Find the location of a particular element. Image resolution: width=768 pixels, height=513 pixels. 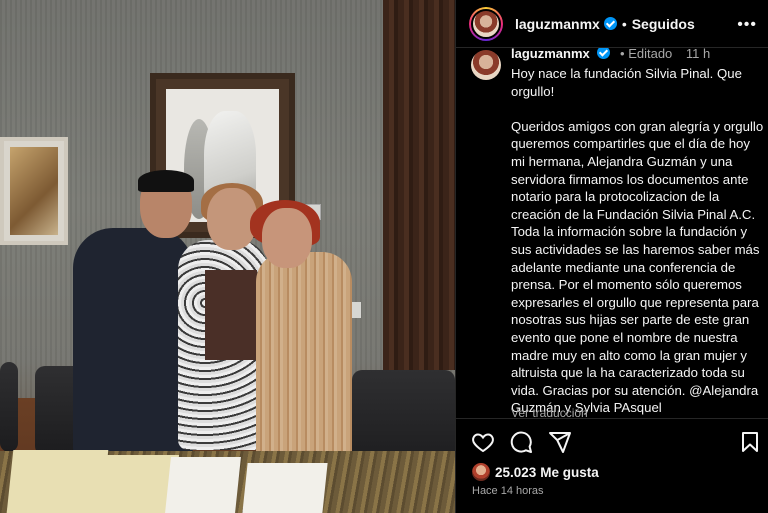

share-icon is located at coordinates (560, 442).